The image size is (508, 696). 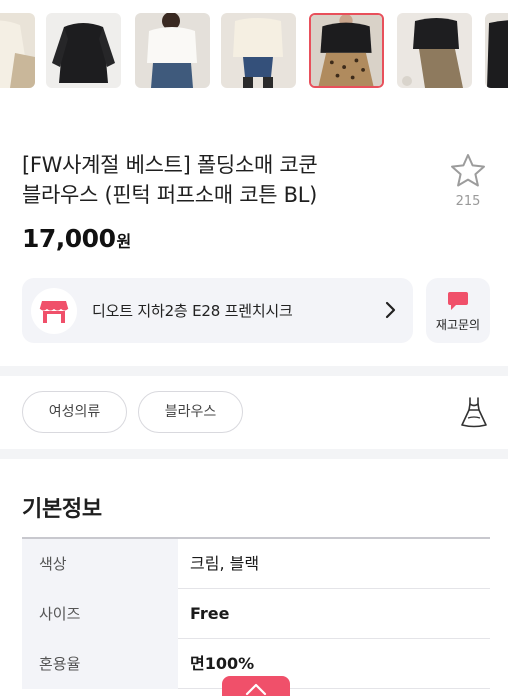 I want to click on thumb-black-blouse-icon, so click(x=83, y=50).